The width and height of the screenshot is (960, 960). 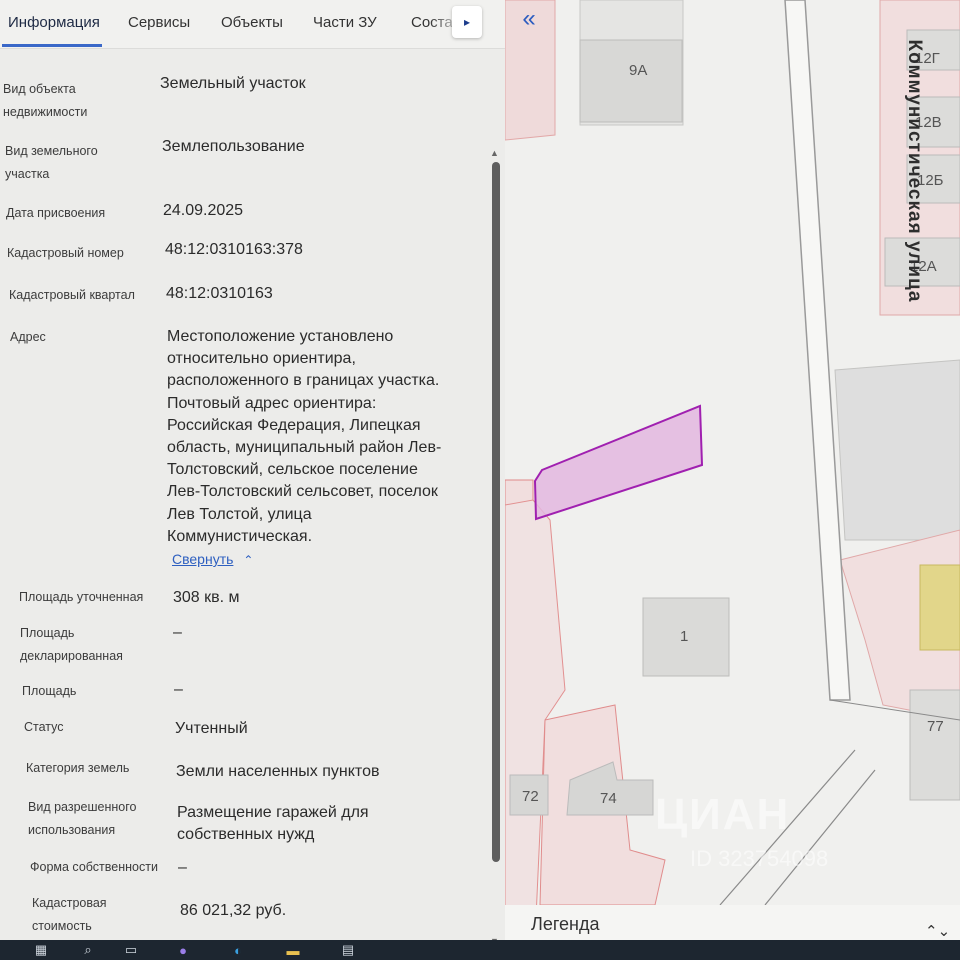 I want to click on value-land-category: Земли населенных пунктов, so click(x=278, y=771).